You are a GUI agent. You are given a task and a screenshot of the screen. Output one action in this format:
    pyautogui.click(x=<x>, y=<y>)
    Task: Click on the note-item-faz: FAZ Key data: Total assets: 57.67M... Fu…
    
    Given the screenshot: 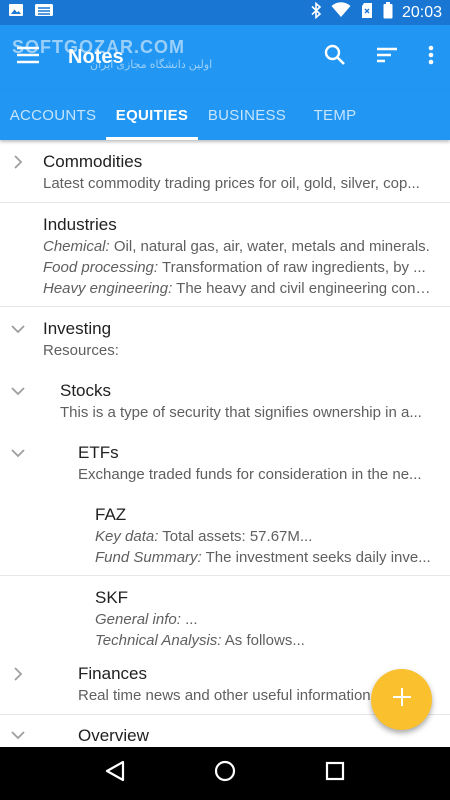 What is the action you would take?
    pyautogui.click(x=225, y=534)
    